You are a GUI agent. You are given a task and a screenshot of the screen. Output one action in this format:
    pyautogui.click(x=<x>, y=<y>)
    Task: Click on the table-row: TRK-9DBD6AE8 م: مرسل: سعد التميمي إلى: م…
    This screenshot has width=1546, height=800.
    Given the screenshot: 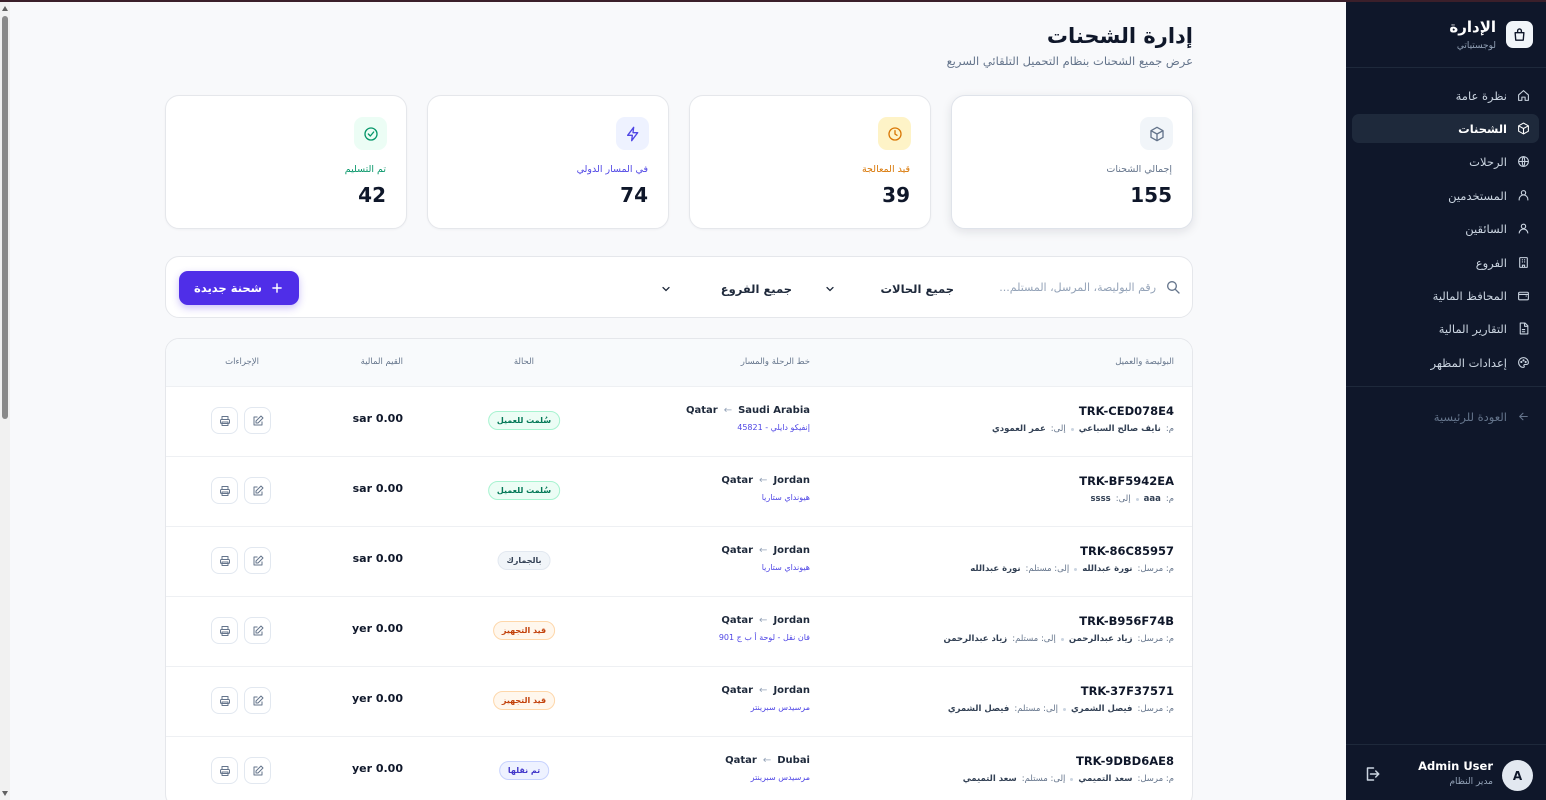 What is the action you would take?
    pyautogui.click(x=679, y=768)
    